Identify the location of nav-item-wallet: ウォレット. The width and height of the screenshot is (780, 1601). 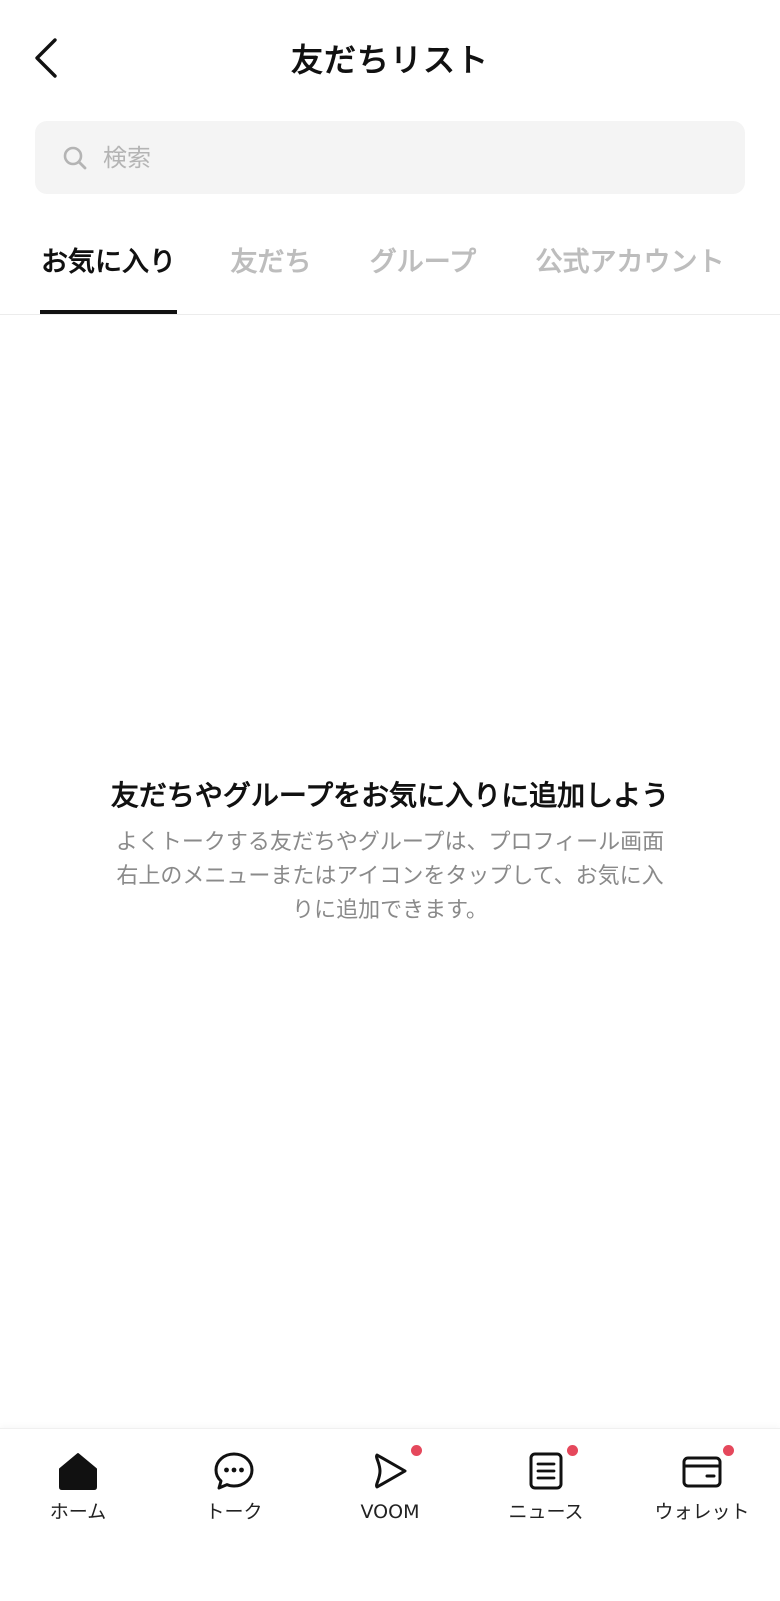
(702, 1492).